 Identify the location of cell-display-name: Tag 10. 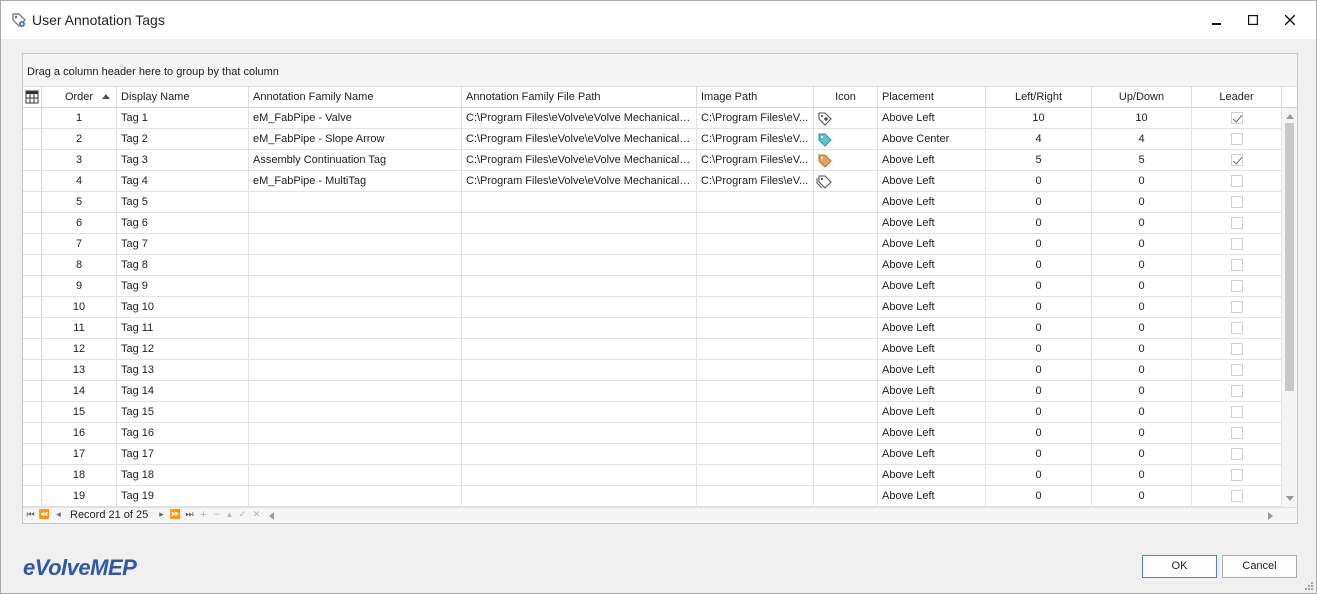
(183, 307).